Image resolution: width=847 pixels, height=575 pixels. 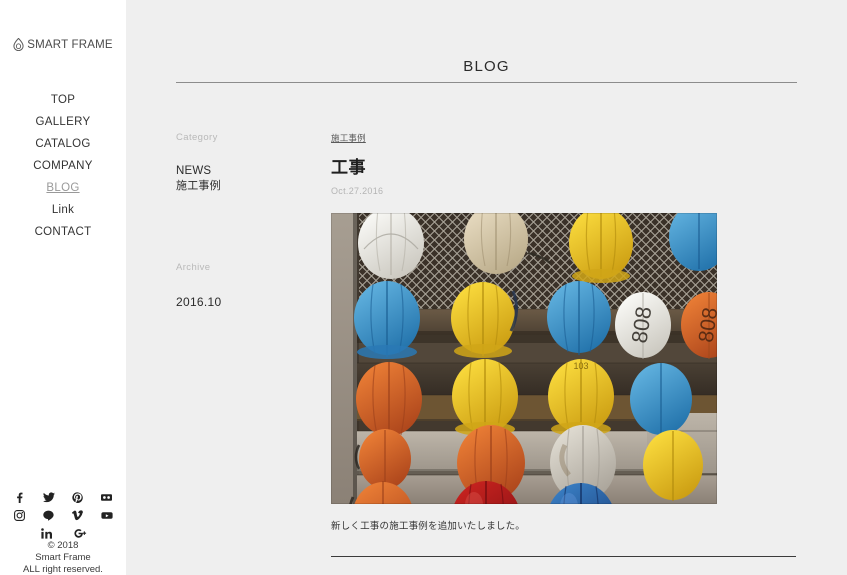 I want to click on post-category: 施工事例, so click(x=348, y=138).